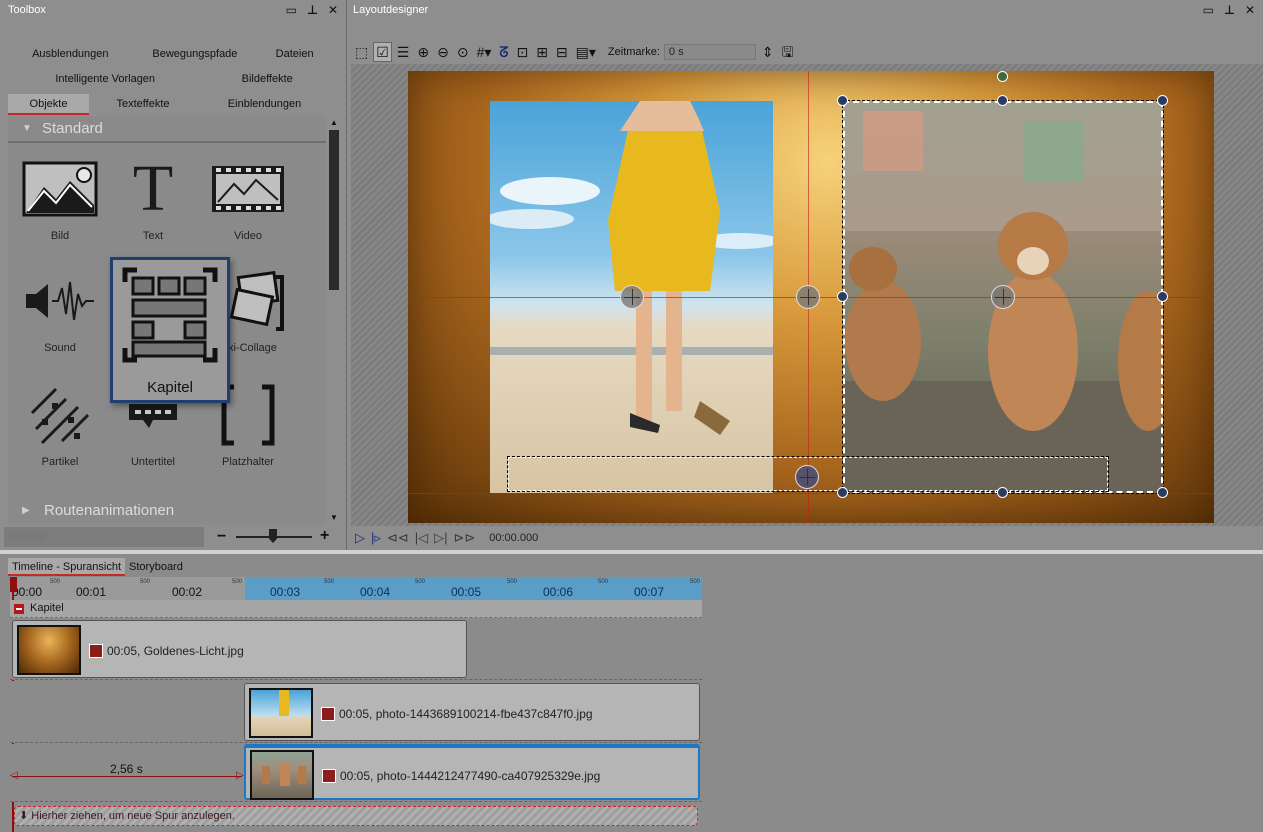 The width and height of the screenshot is (1263, 832). Describe the element at coordinates (240, 775) in the screenshot. I see `arrow-right-icon: ▷` at that location.